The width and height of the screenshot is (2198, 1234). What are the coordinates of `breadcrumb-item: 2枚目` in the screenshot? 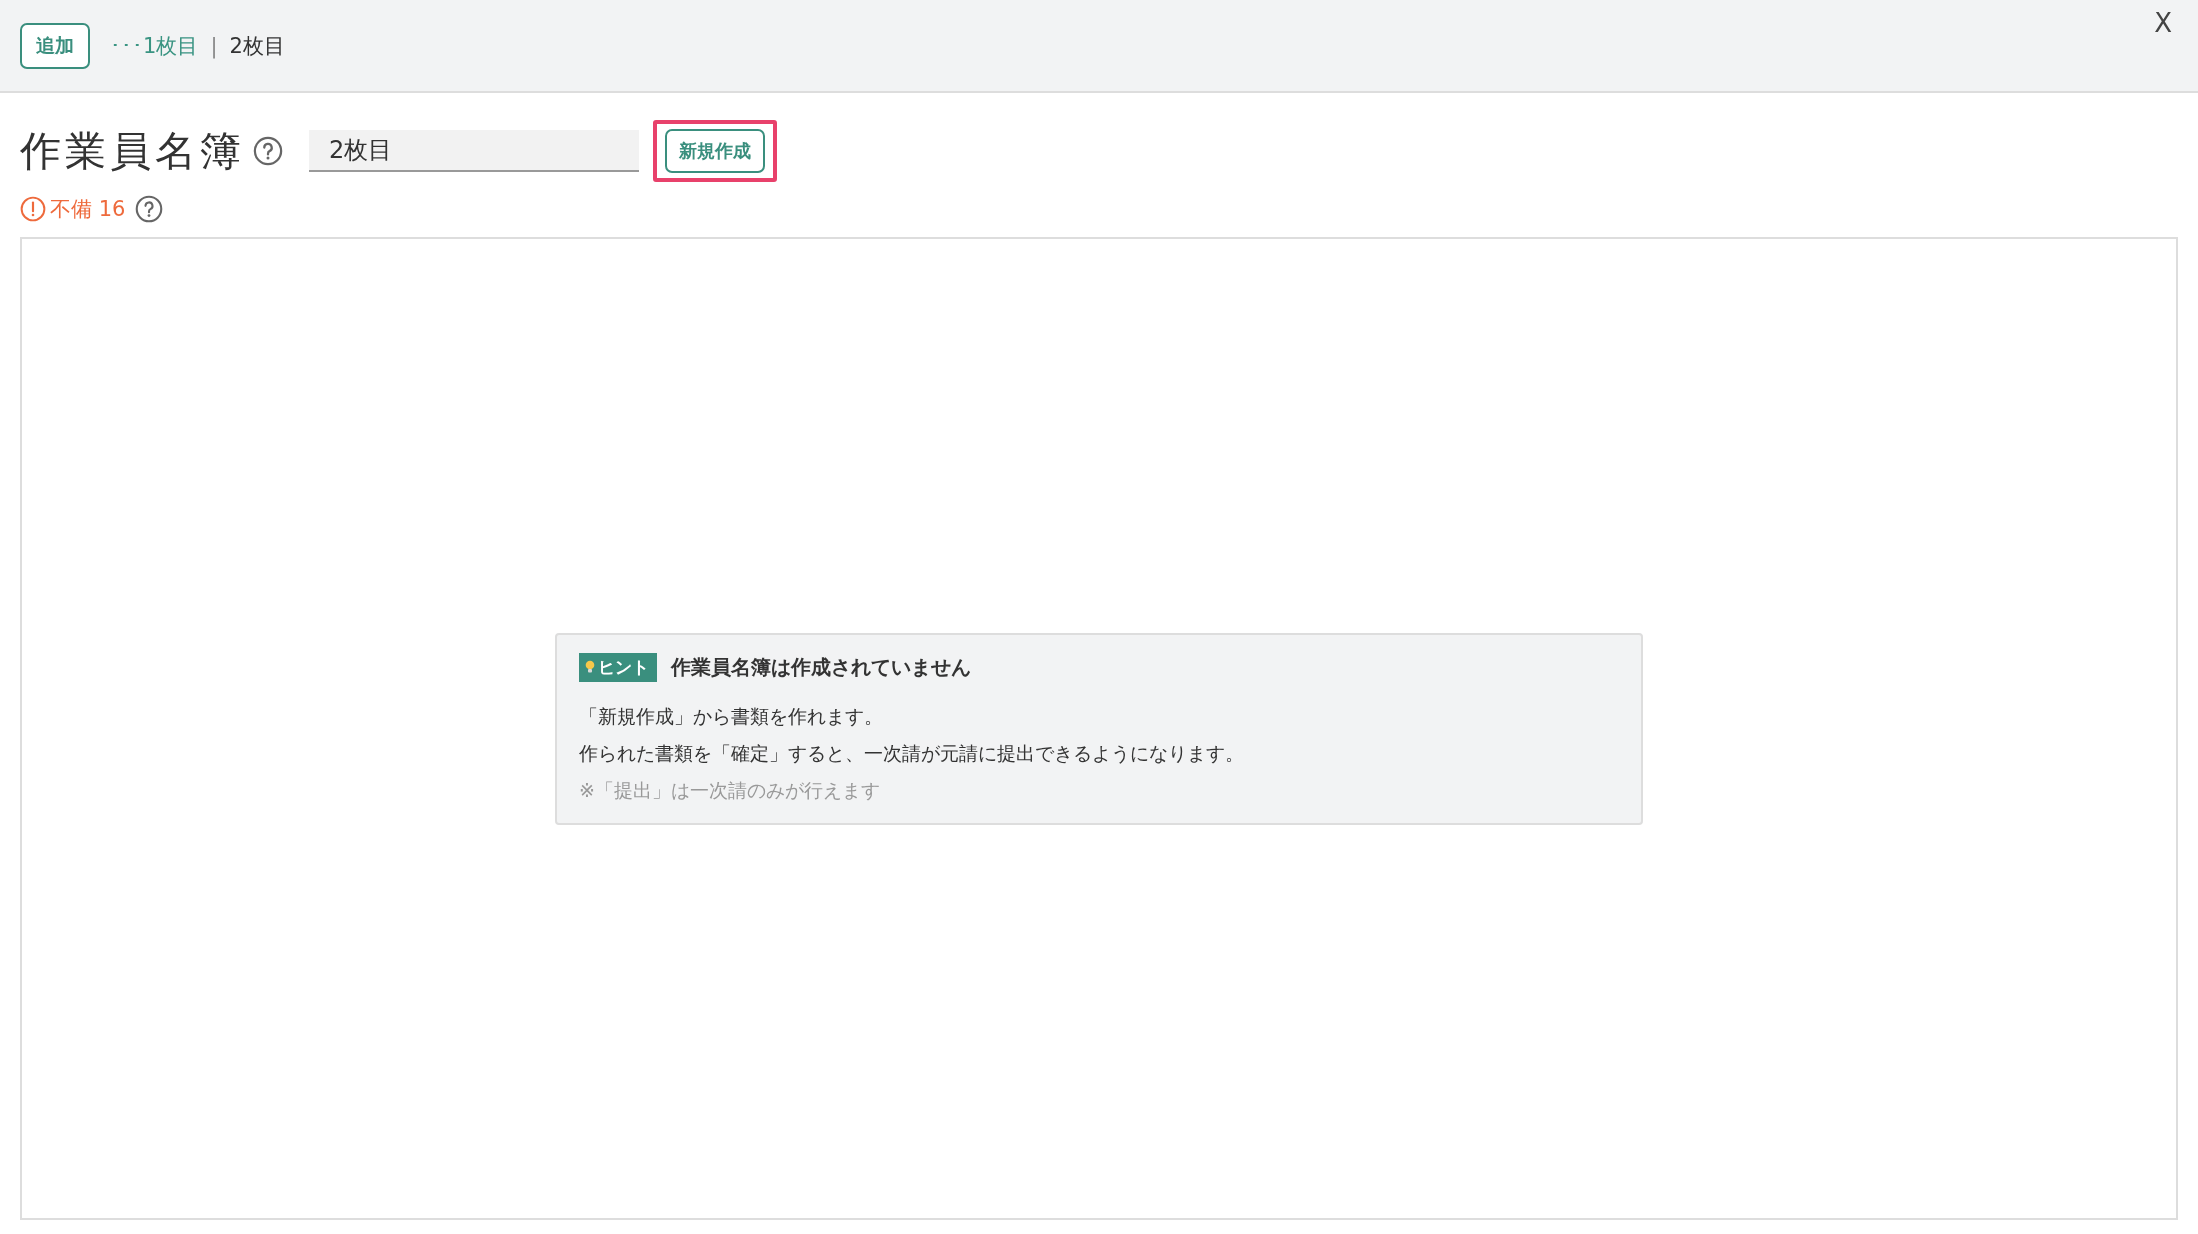 It's located at (257, 46).